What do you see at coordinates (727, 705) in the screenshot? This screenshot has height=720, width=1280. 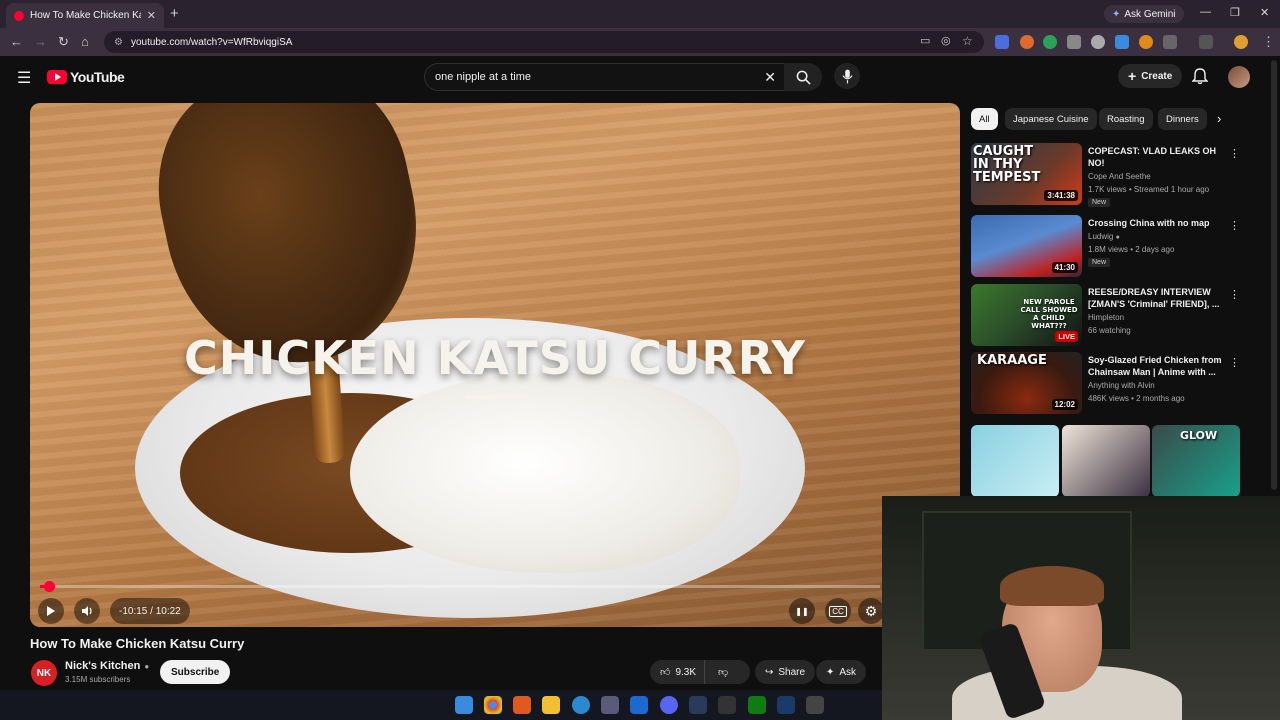 I see `epic-games-icon` at bounding box center [727, 705].